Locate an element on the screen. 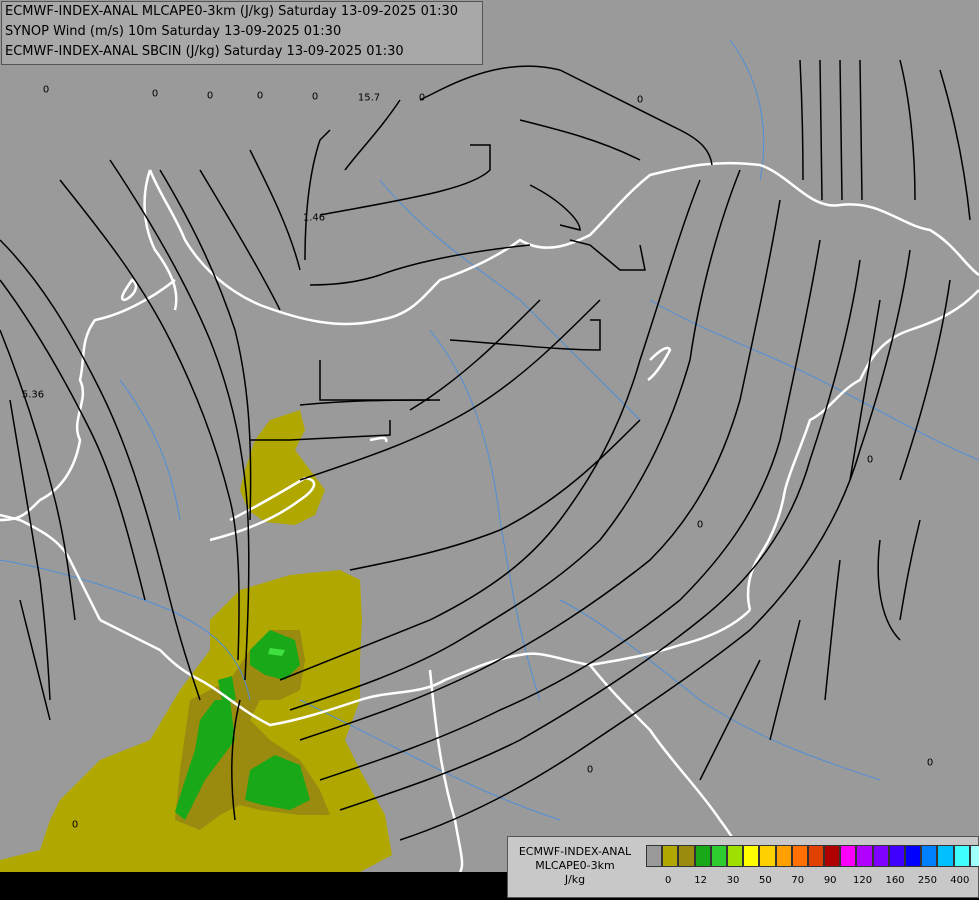  legend-swatches is located at coordinates (812, 856).